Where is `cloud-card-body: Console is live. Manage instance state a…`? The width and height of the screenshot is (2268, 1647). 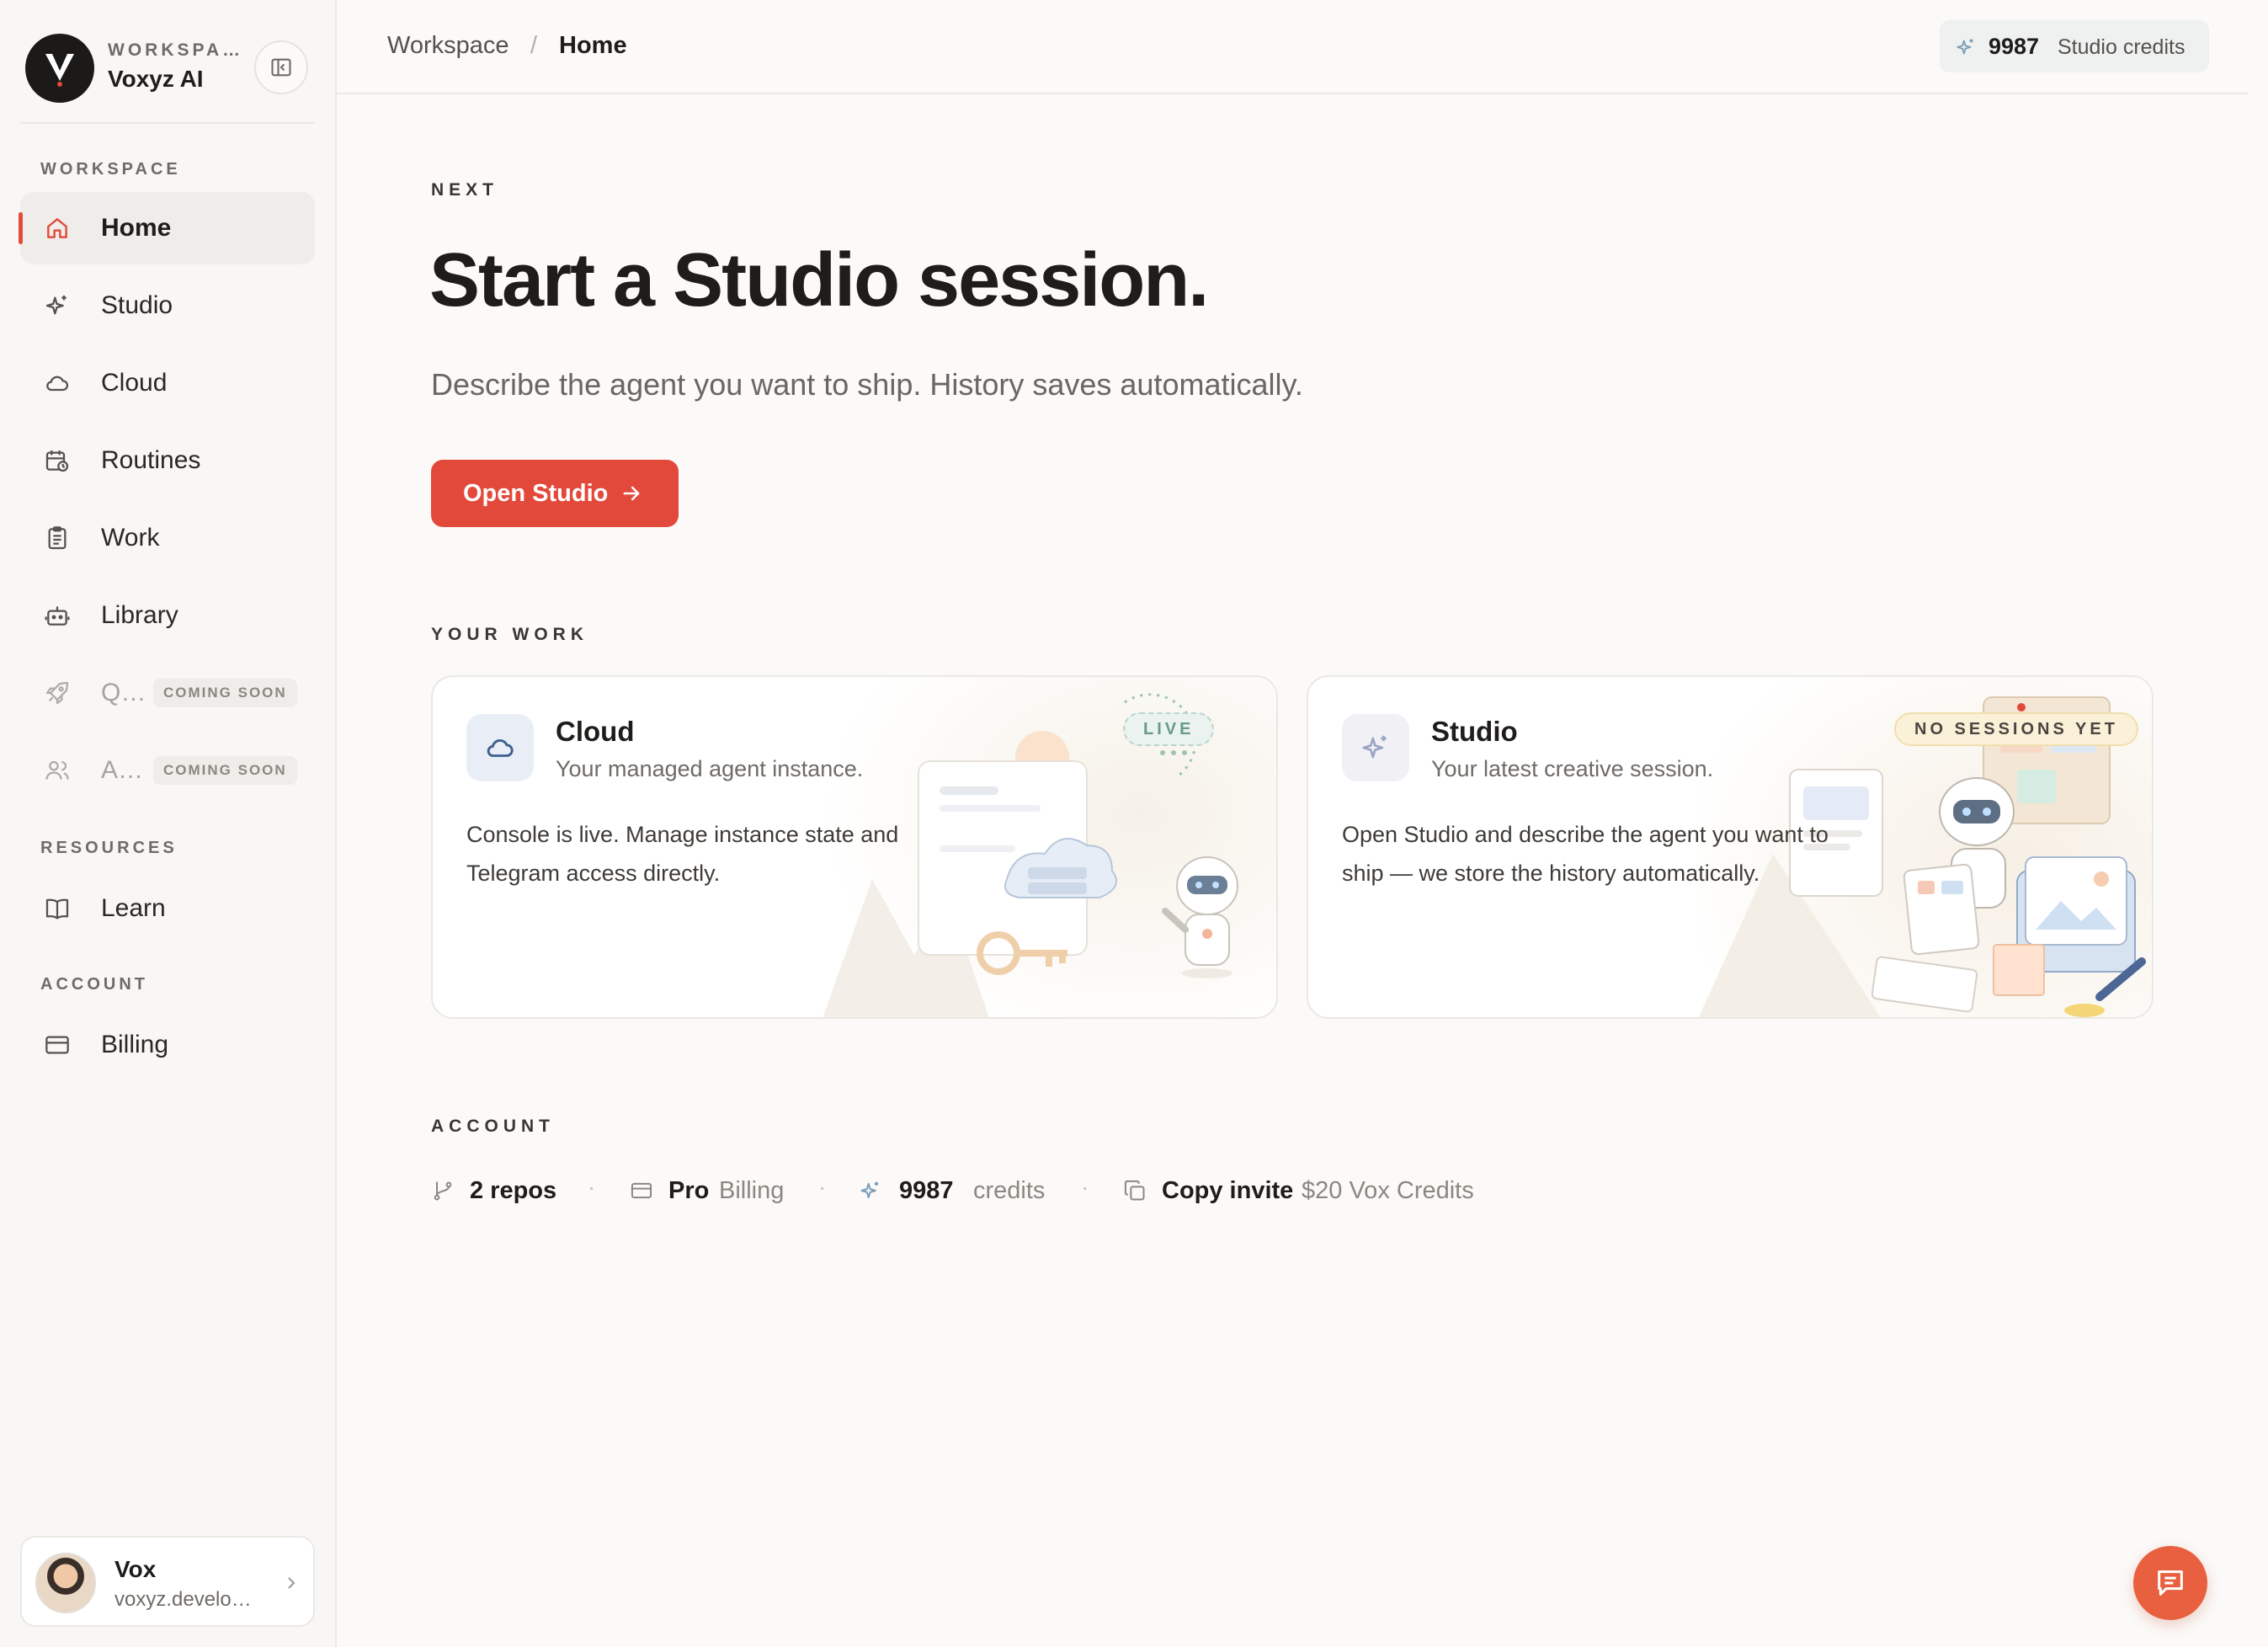 cloud-card-body: Console is live. Manage instance state a… is located at coordinates (682, 854).